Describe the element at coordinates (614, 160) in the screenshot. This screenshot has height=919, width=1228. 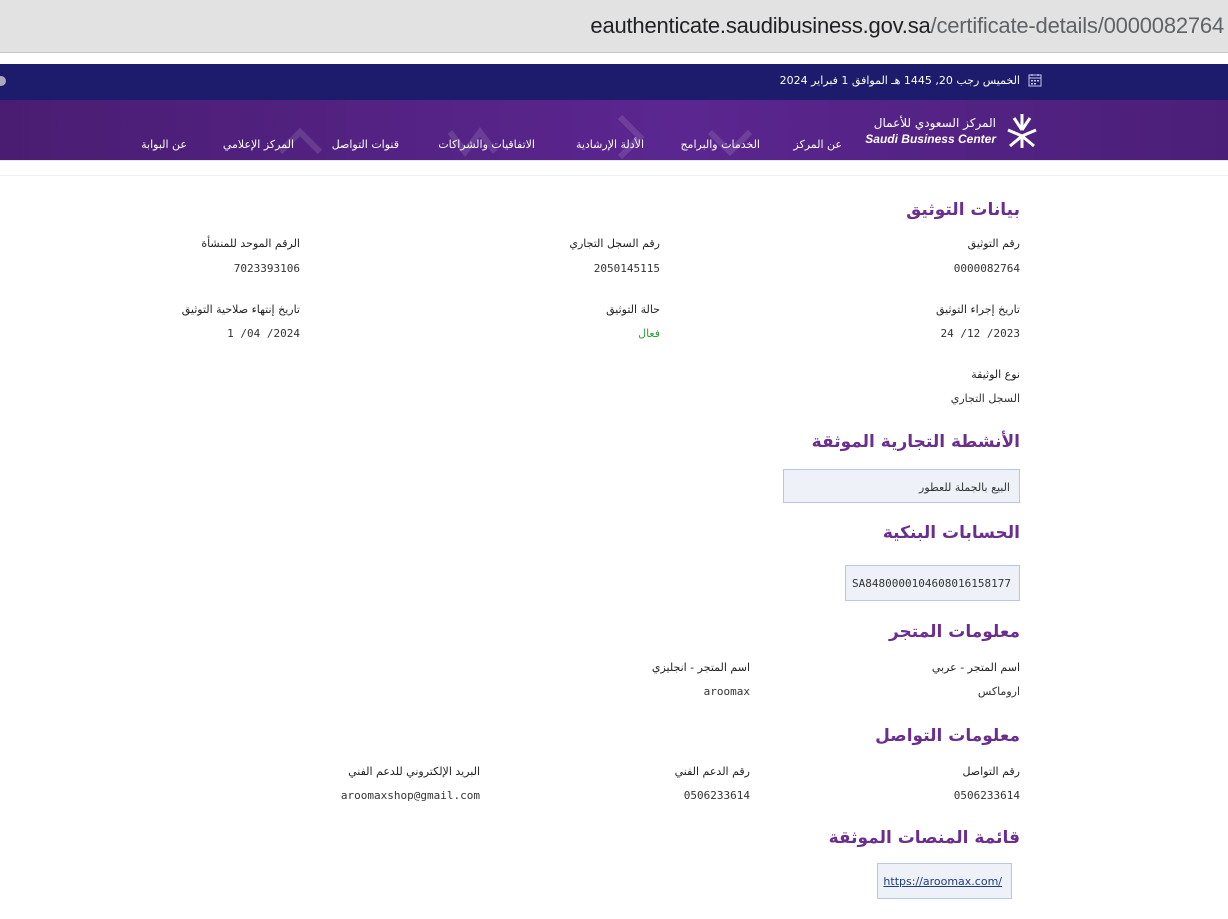
I see `navbar-divider` at that location.